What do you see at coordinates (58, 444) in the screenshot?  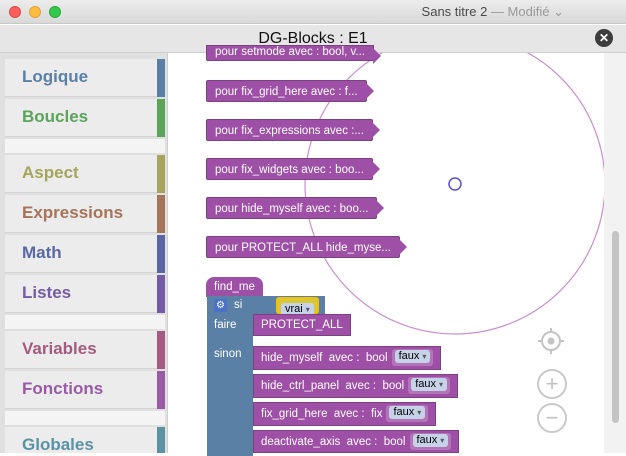 I see `category-label: Globales` at bounding box center [58, 444].